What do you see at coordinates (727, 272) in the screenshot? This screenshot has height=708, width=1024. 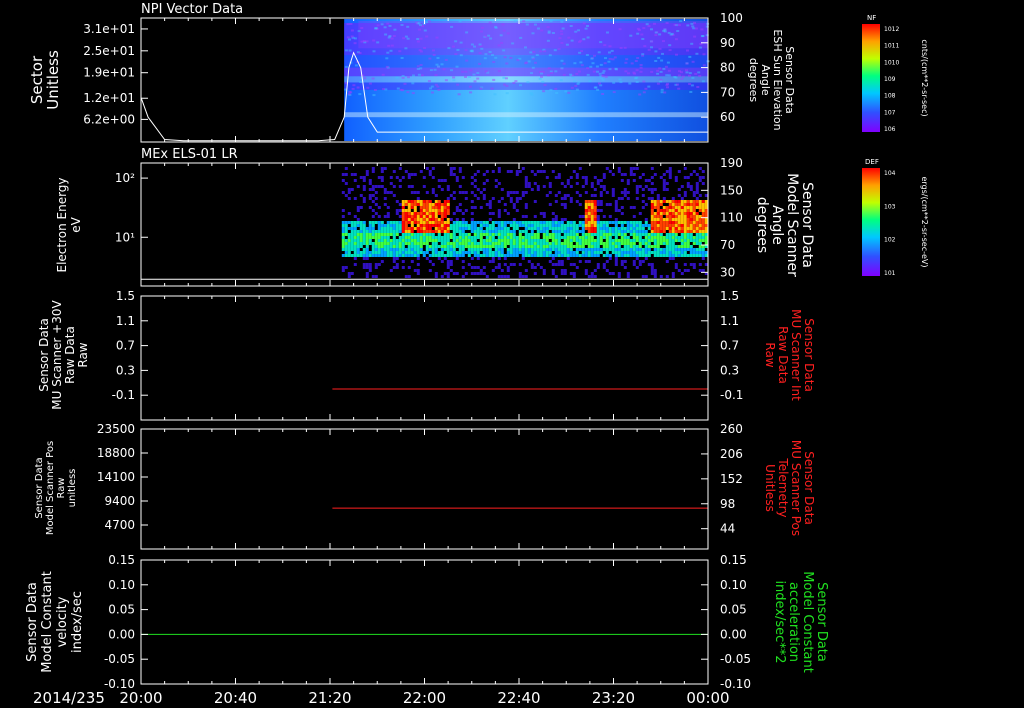 I see `y2-tick-label: 30` at bounding box center [727, 272].